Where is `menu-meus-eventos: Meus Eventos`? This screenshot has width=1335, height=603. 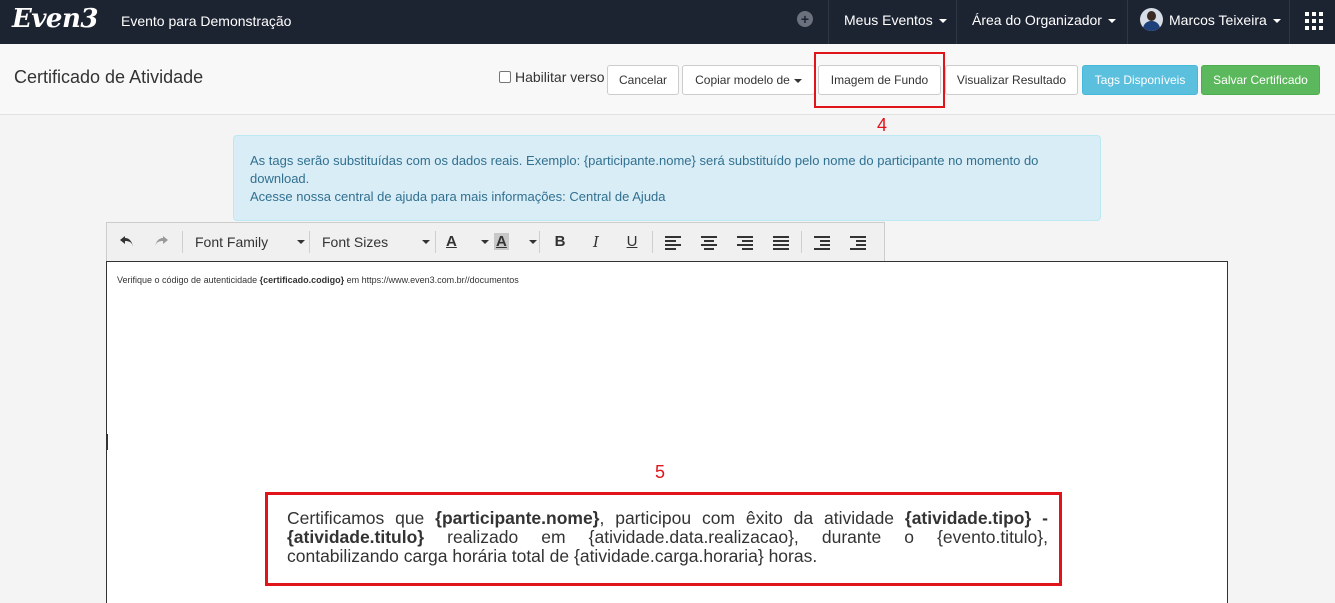
menu-meus-eventos: Meus Eventos is located at coordinates (895, 22).